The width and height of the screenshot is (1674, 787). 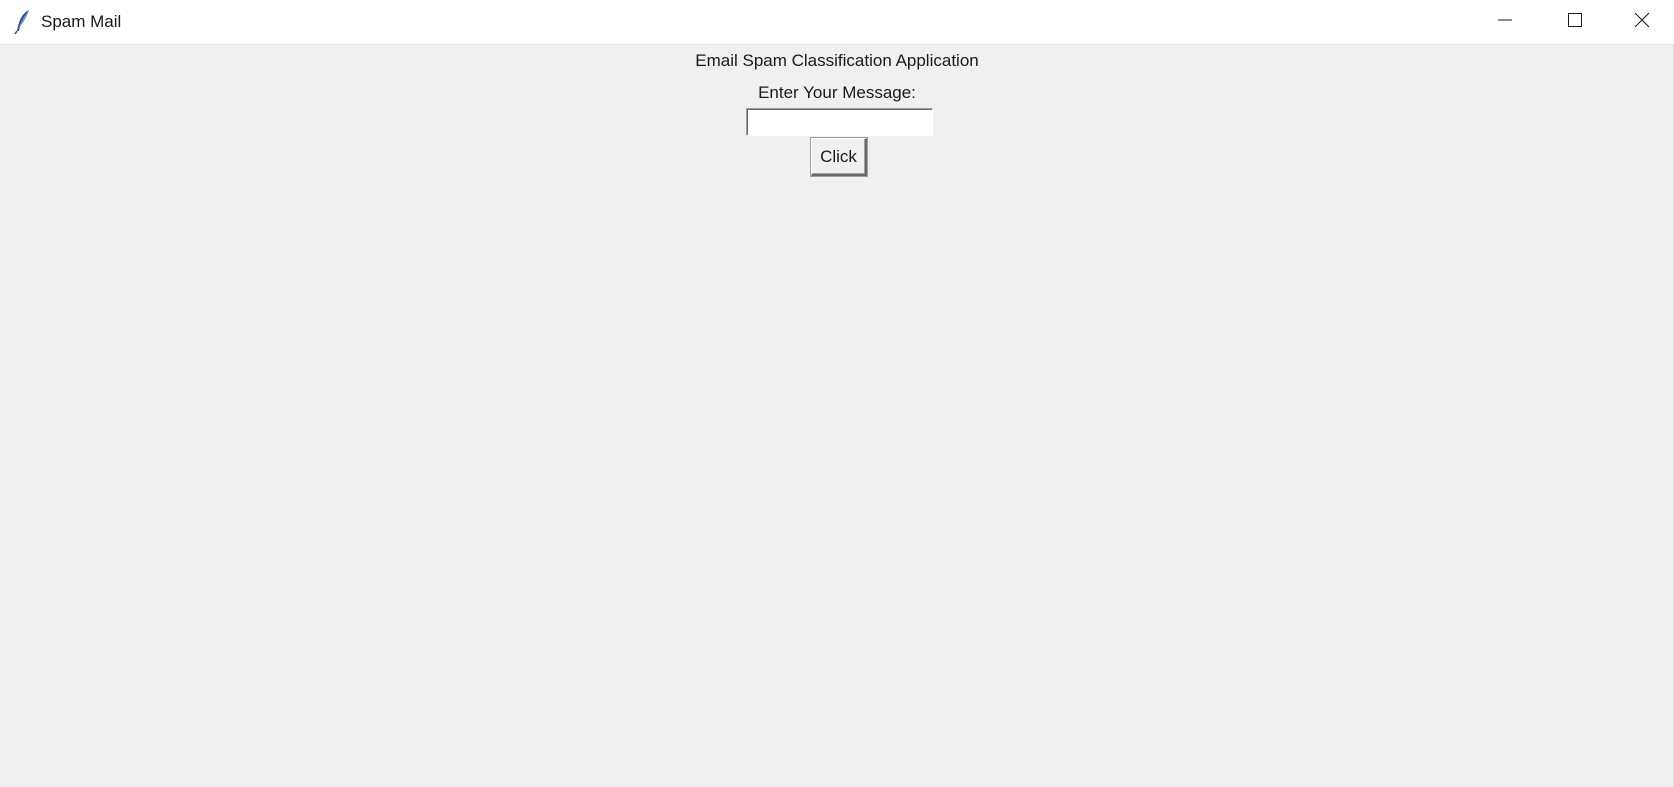 I want to click on maximize-button, so click(x=1575, y=22).